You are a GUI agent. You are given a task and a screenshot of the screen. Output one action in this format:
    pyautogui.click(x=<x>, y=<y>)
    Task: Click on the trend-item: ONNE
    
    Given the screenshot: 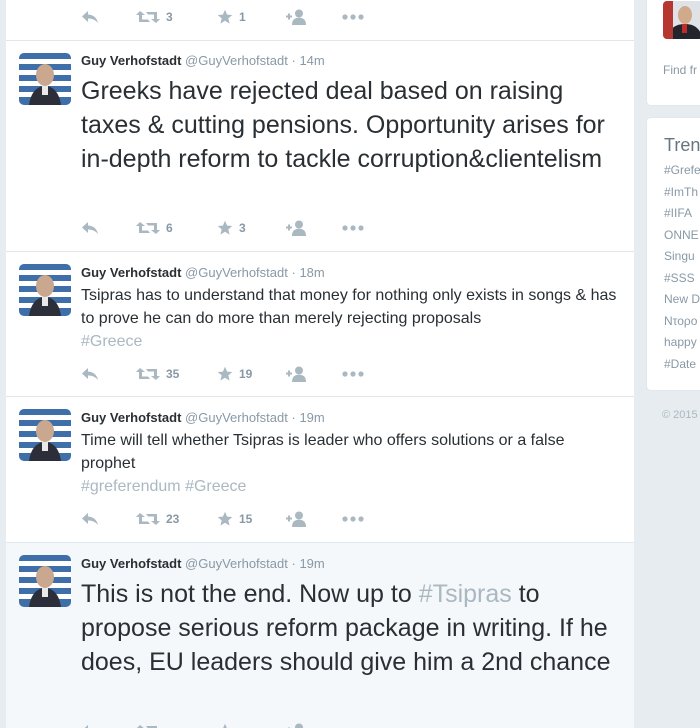 What is the action you would take?
    pyautogui.click(x=682, y=236)
    